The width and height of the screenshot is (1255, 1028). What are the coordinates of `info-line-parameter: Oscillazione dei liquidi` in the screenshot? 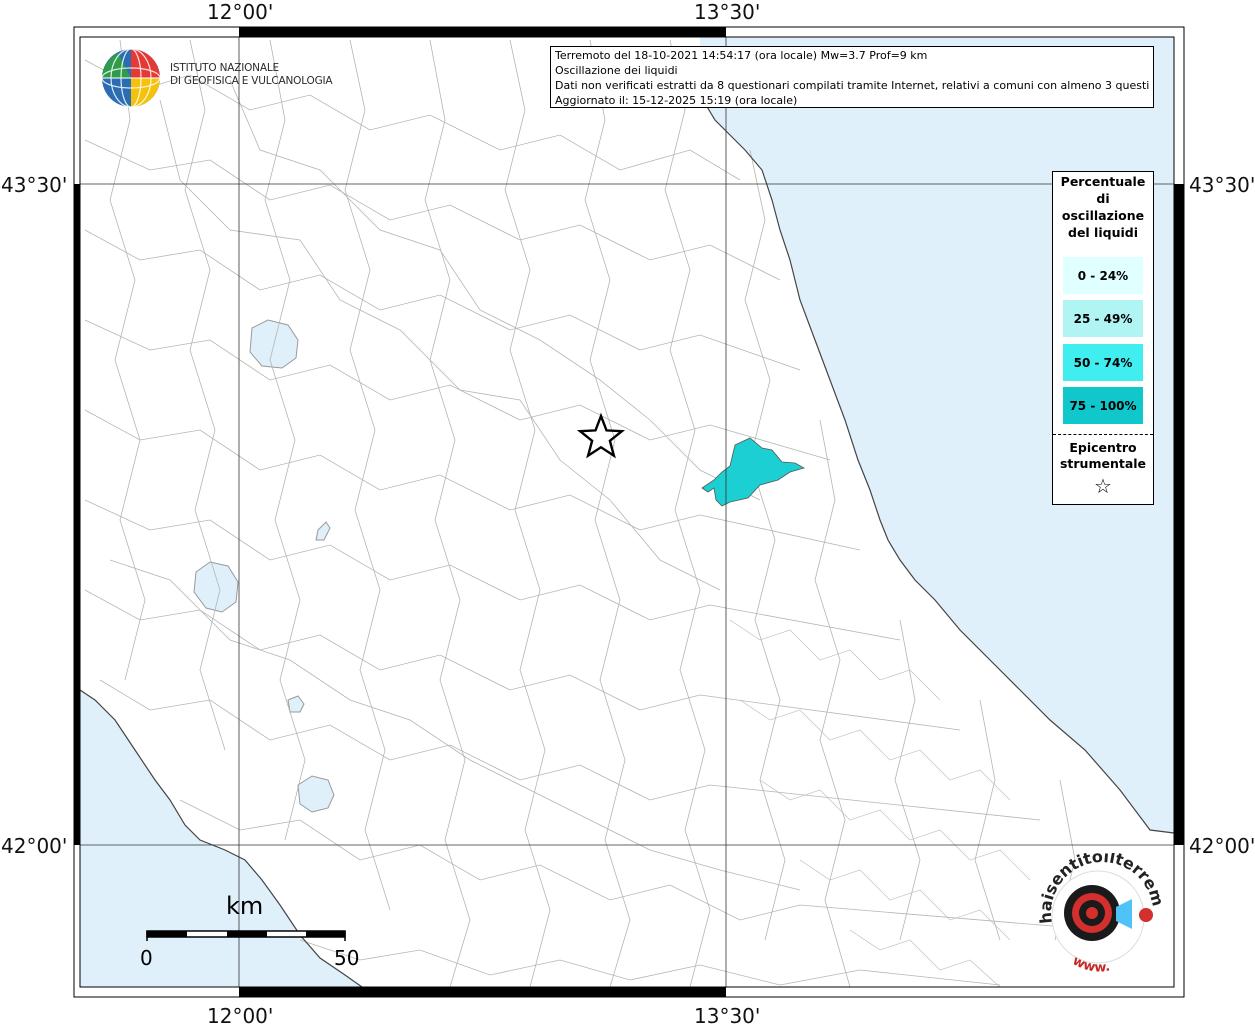 It's located at (616, 70).